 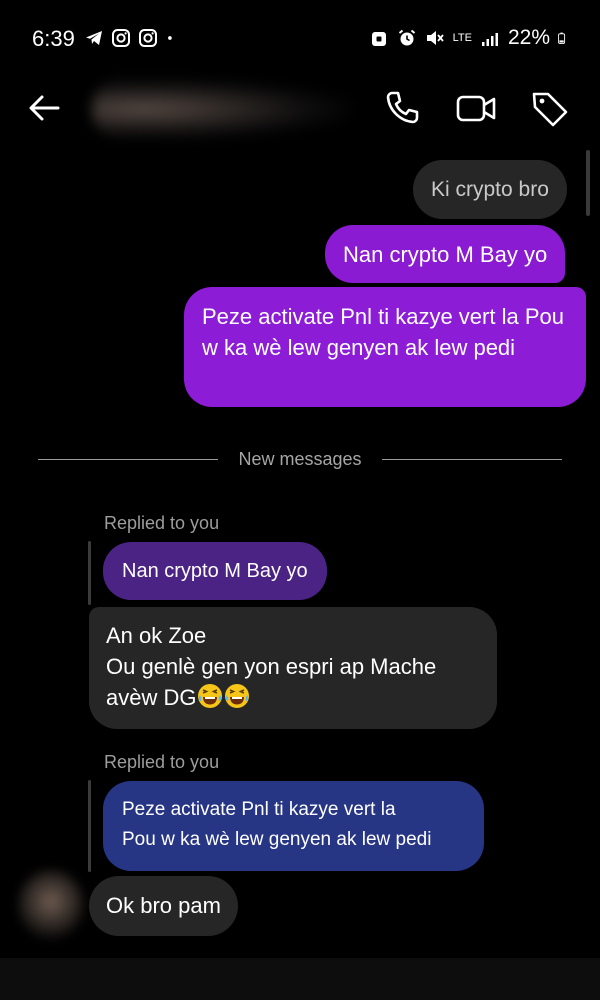 What do you see at coordinates (490, 189) in the screenshot?
I see `sent-message: Ki crypto bro` at bounding box center [490, 189].